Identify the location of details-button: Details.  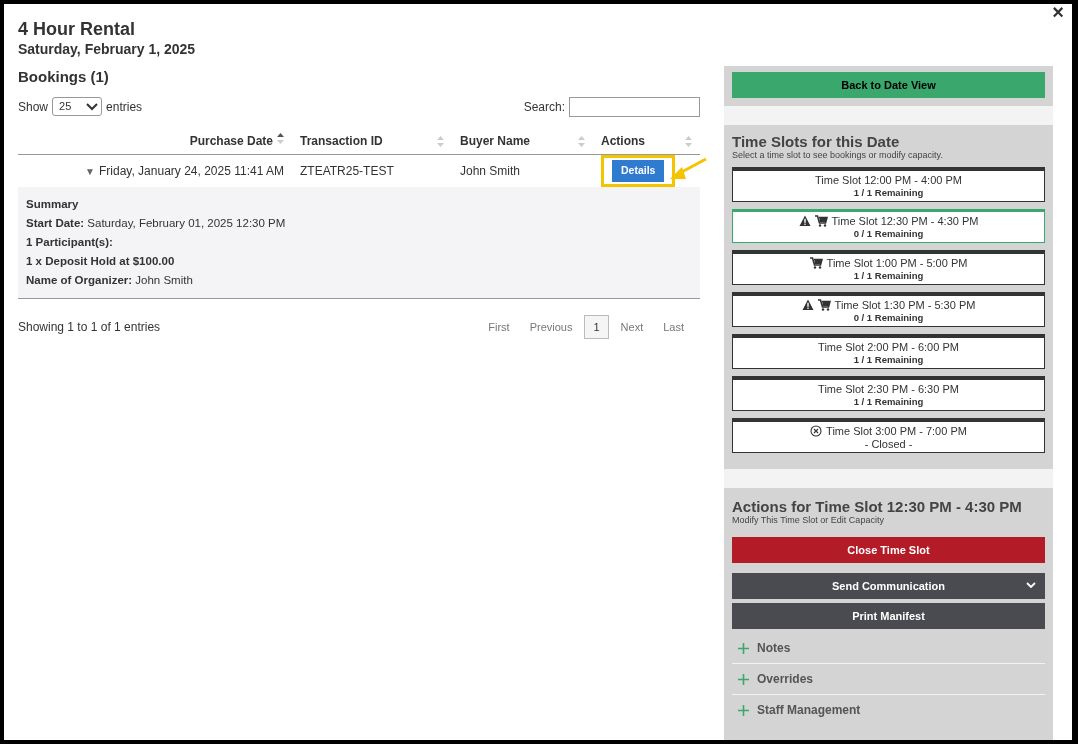
(638, 171).